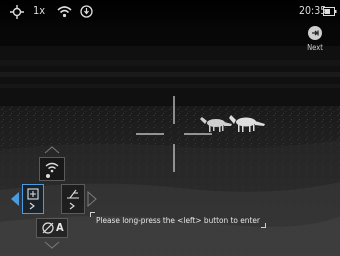  I want to click on zoom-level: 1x, so click(39, 10).